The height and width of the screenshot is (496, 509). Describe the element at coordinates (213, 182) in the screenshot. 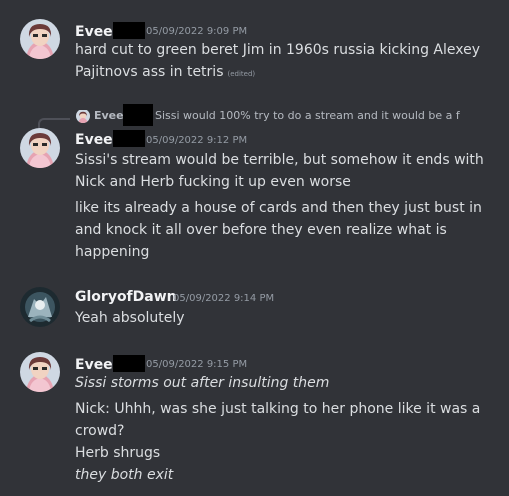

I see `message-line: Nick and Herb fucking it up even worse` at that location.